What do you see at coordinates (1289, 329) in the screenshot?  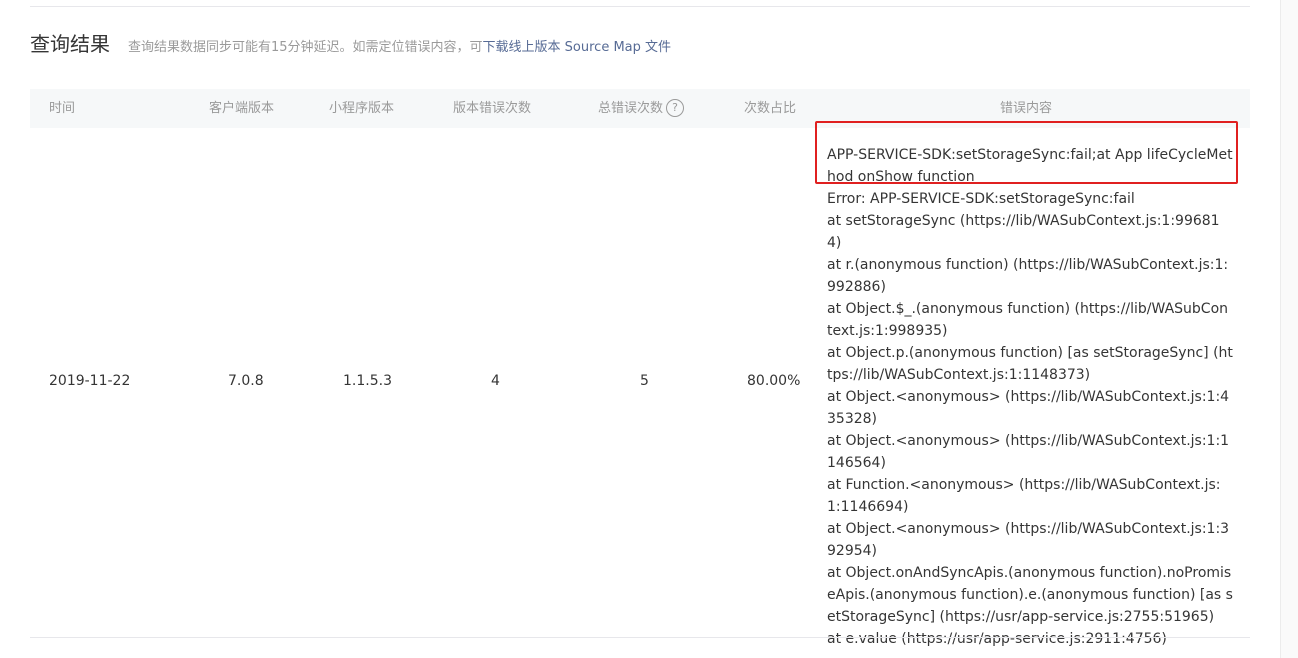 I see `right-side-panel` at bounding box center [1289, 329].